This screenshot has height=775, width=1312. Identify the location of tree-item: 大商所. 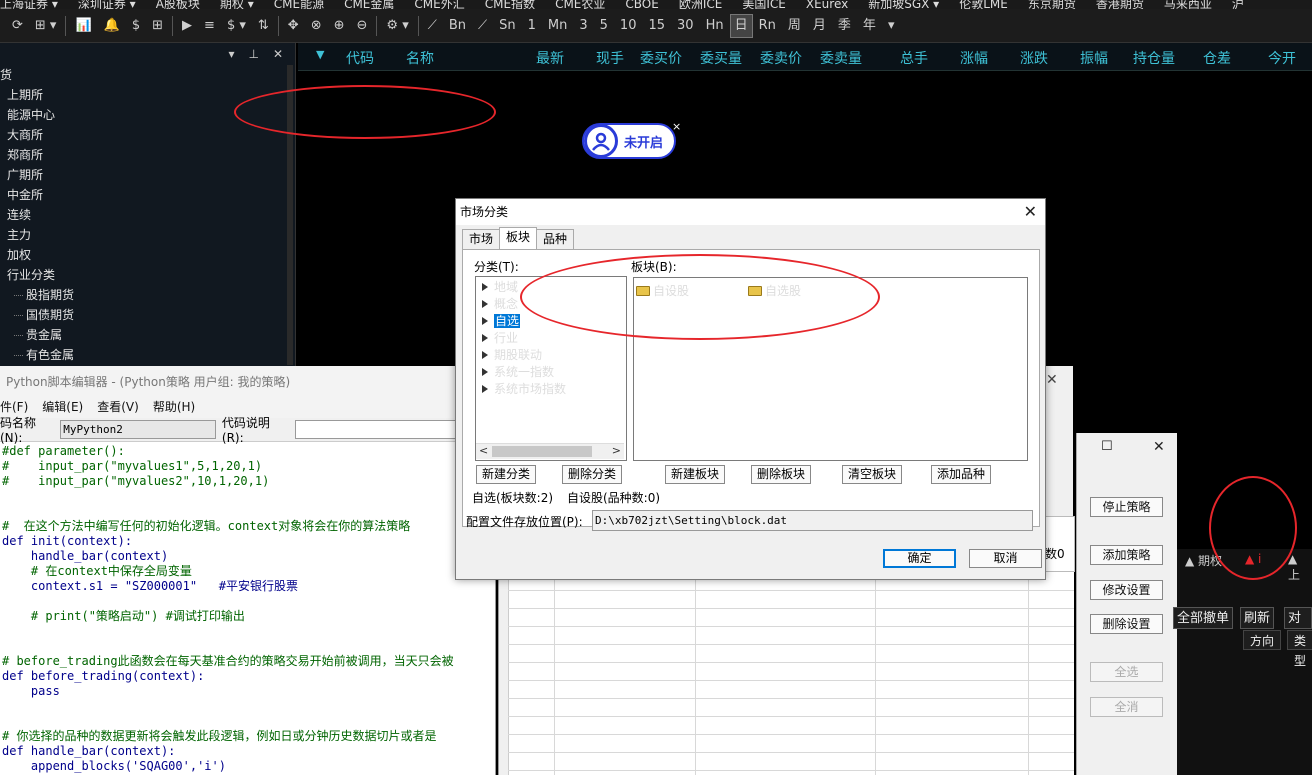
(147, 135).